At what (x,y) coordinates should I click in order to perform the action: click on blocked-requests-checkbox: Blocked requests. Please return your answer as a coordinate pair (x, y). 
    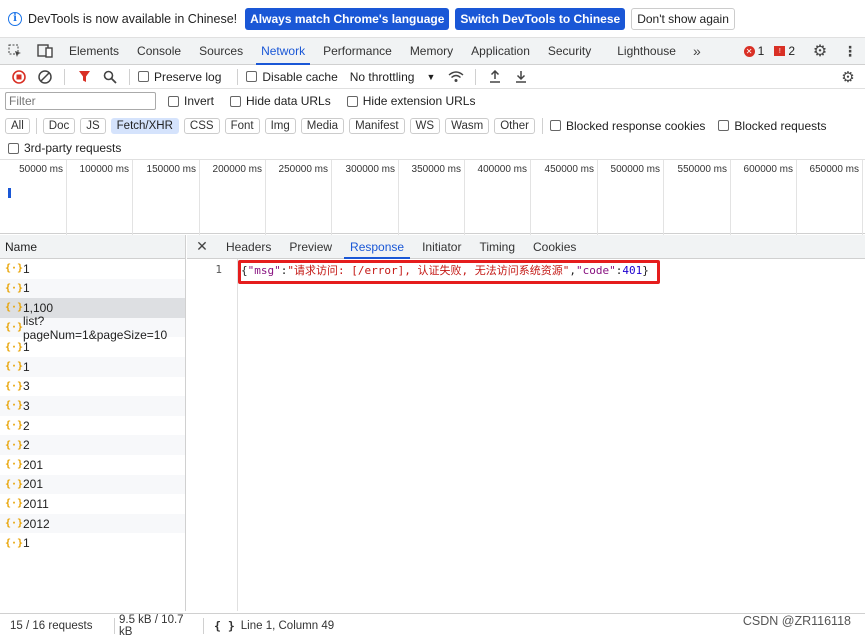
    Looking at the image, I should click on (772, 126).